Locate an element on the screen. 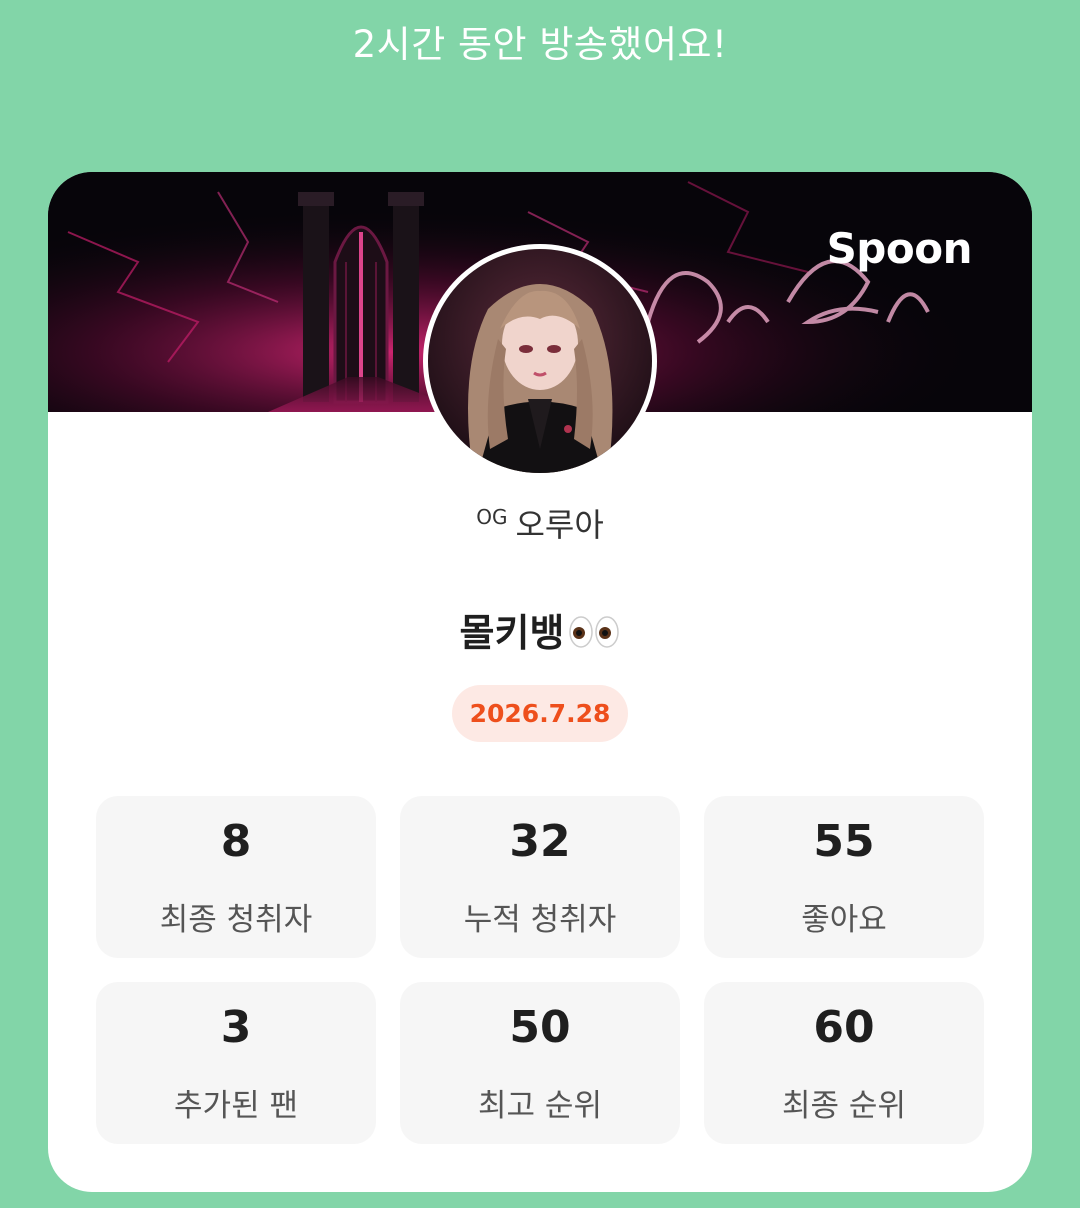 Image resolution: width=1080 pixels, height=1208 pixels. stat-value: 50 is located at coordinates (540, 1027).